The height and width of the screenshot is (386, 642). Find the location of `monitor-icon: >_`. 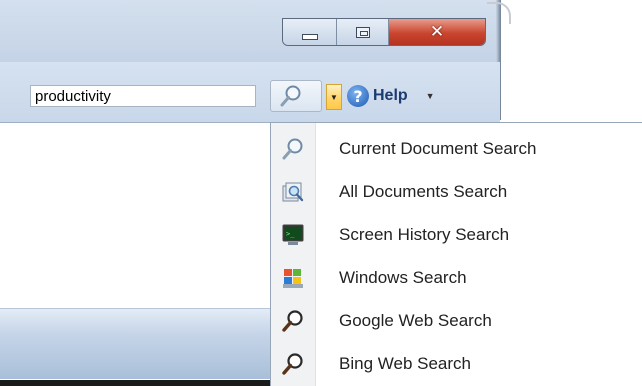

monitor-icon: >_ is located at coordinates (293, 234).